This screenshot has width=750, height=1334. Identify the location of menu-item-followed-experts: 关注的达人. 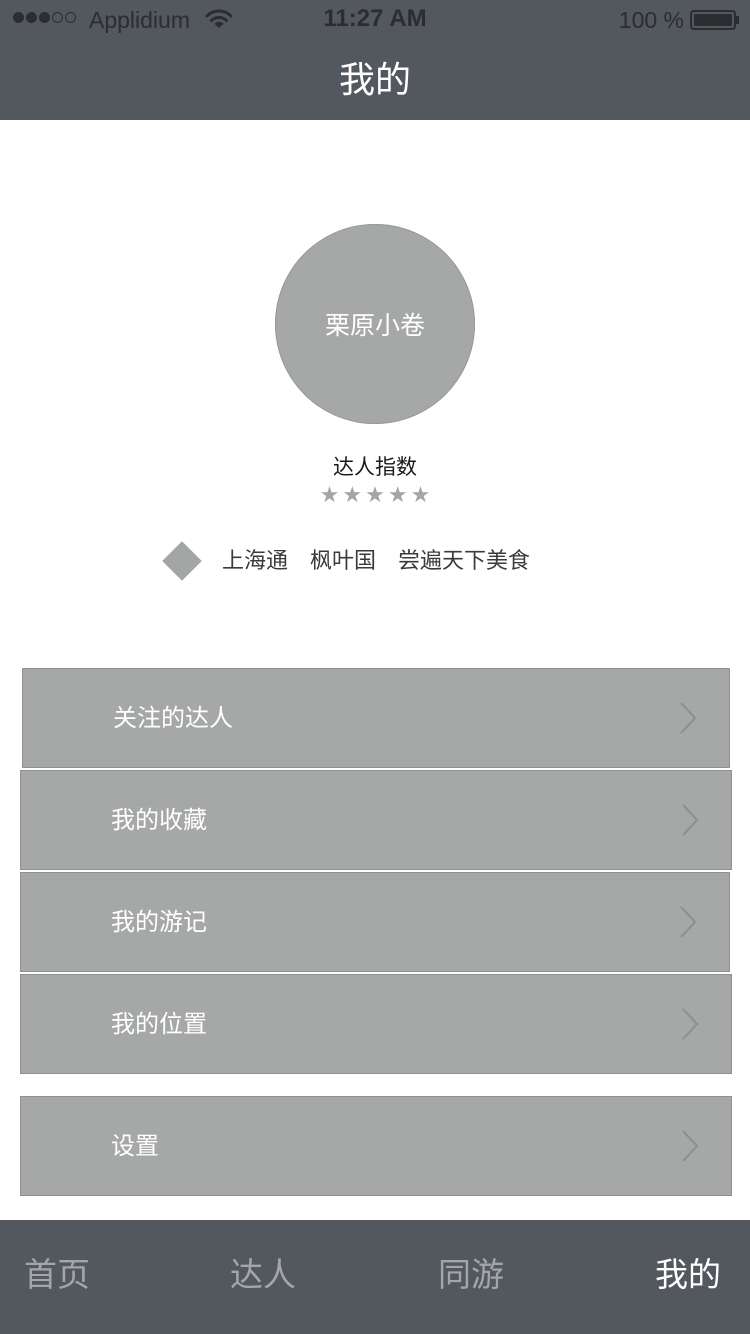
(376, 718).